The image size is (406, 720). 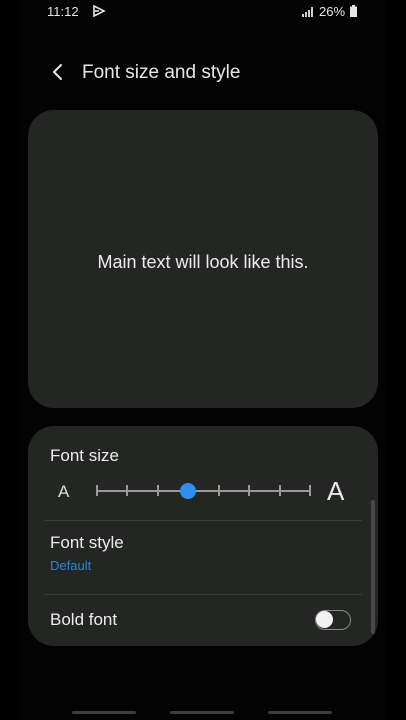 I want to click on bold-font-label: Bold font, so click(x=84, y=619).